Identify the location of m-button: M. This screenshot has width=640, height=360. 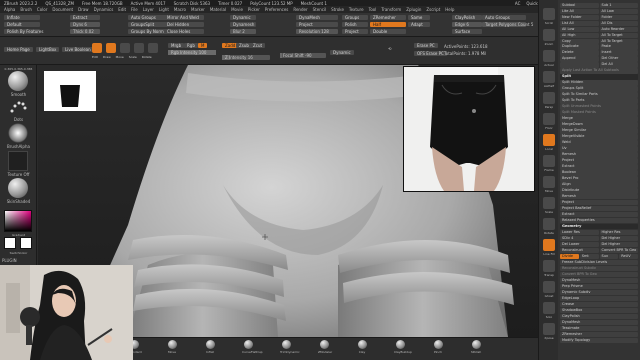
(203, 45).